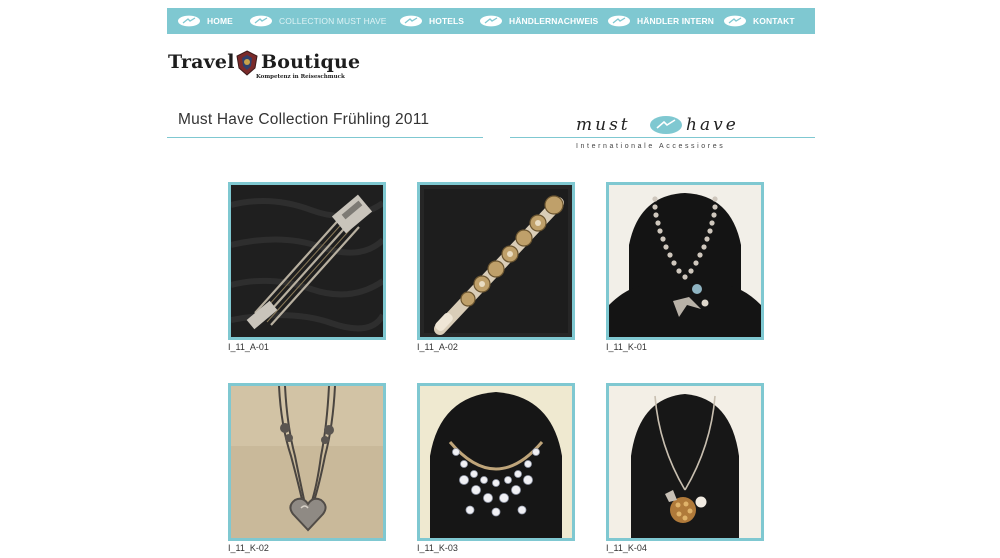  I want to click on product-card: I_11_K-02, so click(307, 468).